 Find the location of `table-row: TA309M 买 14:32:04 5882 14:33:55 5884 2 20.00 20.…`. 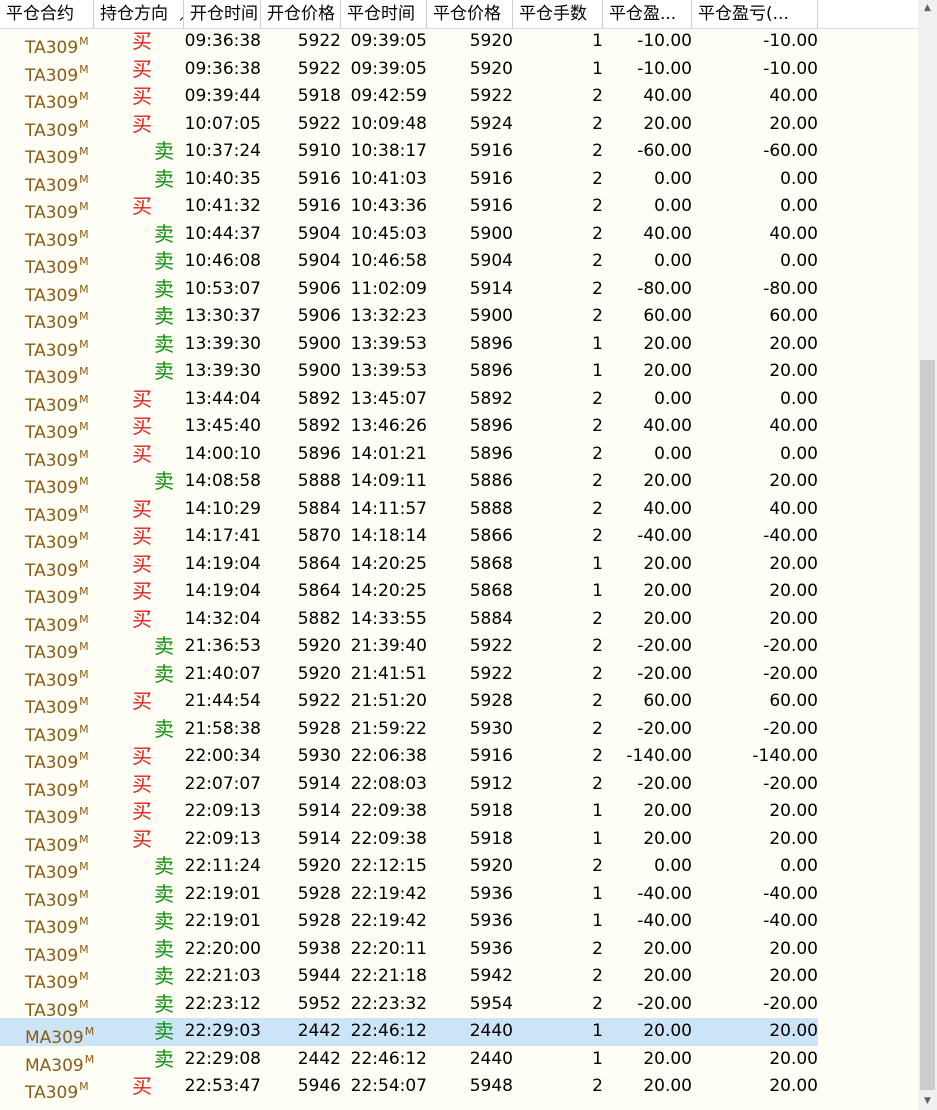

table-row: TA309M 买 14:32:04 5882 14:33:55 5884 2 20.00 20.… is located at coordinates (459, 620).